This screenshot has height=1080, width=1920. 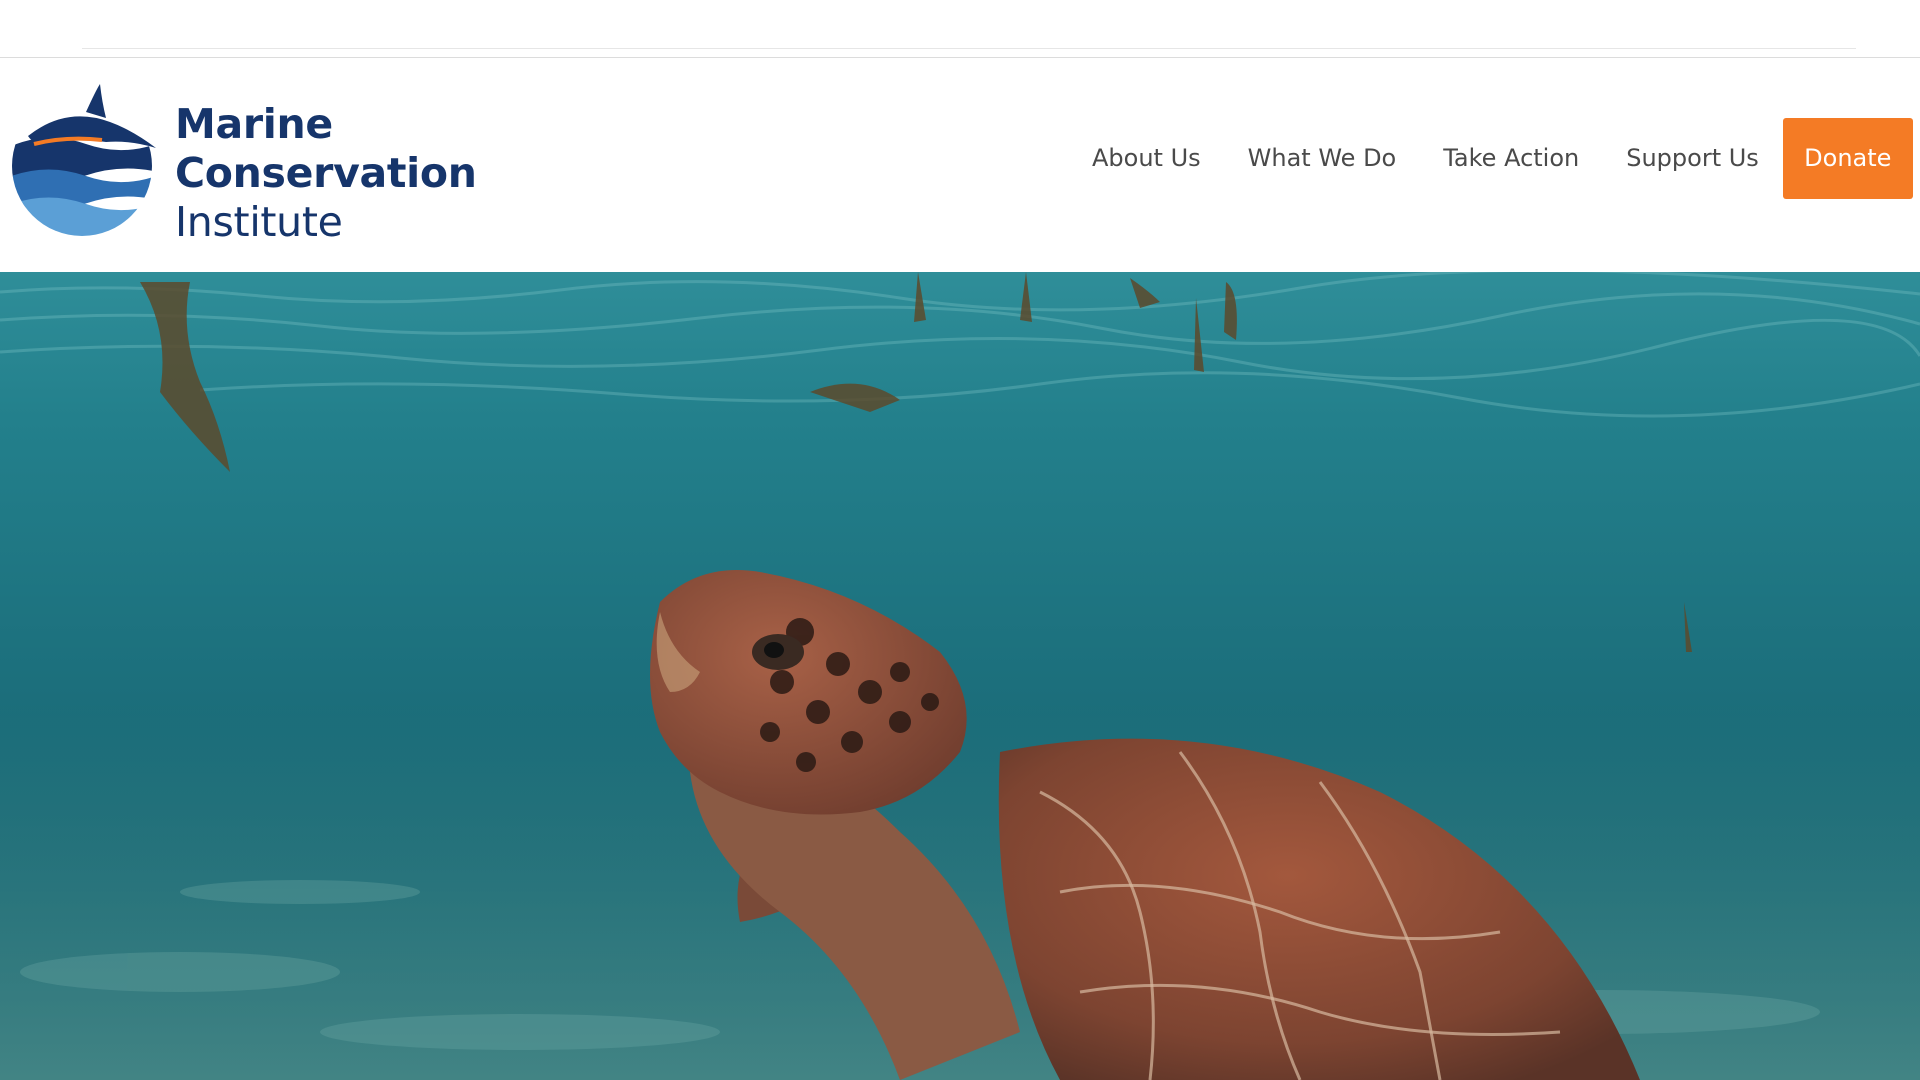 I want to click on logo-wordmark: Marine Conservation Institute, so click(x=326, y=173).